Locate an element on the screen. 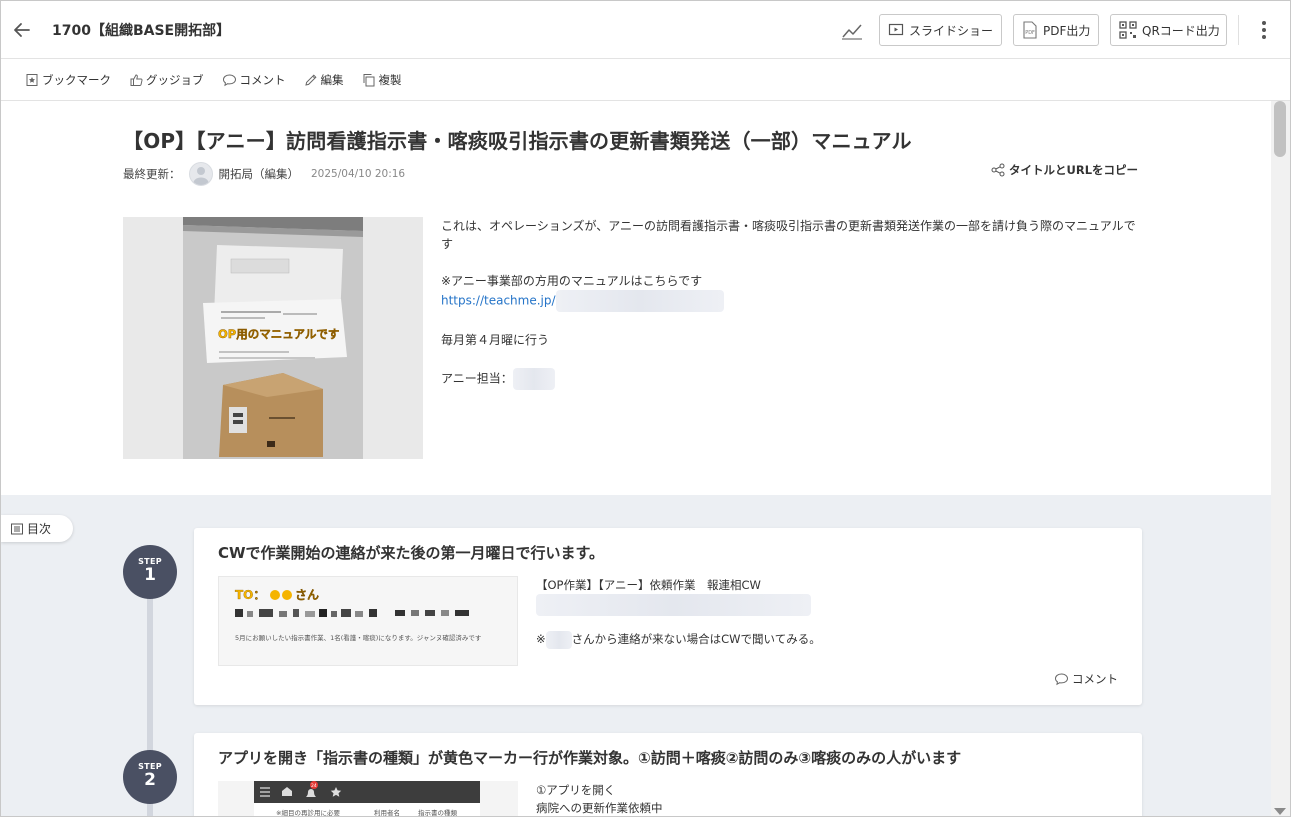 This screenshot has width=1291, height=817. action-toolbar: ブックマーク グッジョブ コメント 編集 複製 is located at coordinates (645, 80).